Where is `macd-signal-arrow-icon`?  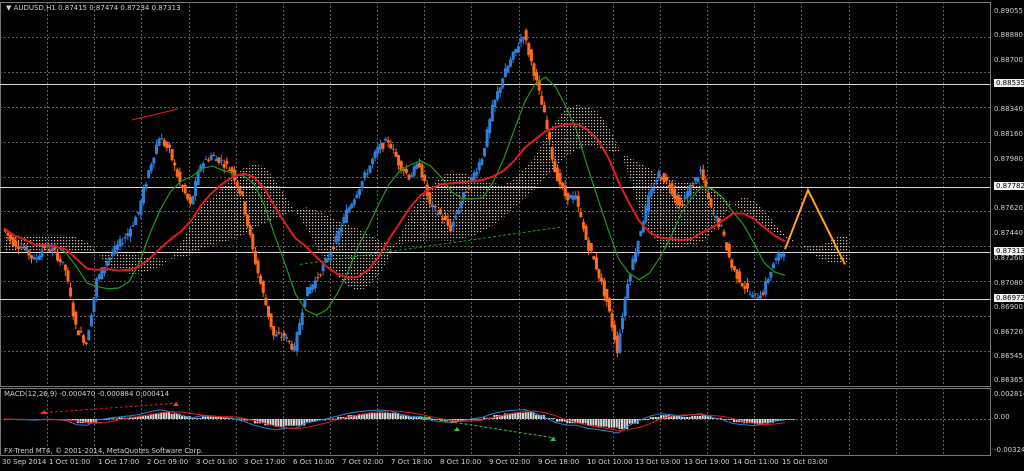 macd-signal-arrow-icon is located at coordinates (176, 404).